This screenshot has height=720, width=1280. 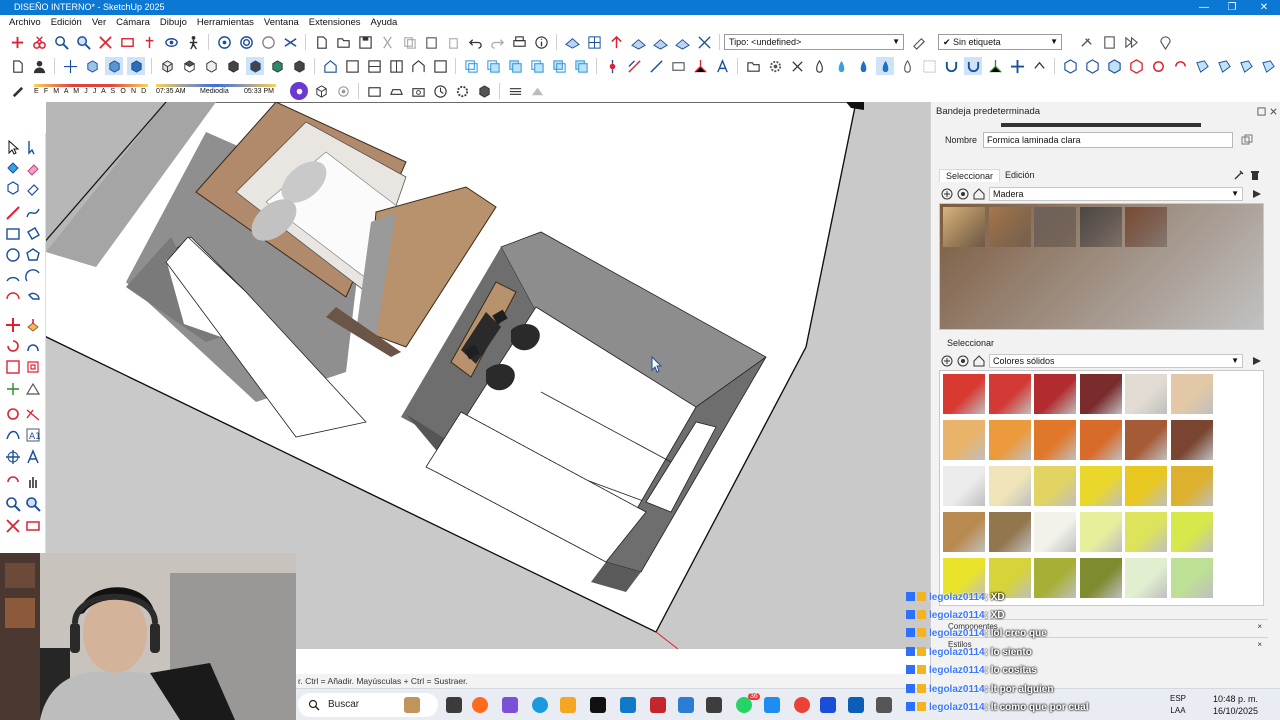 What do you see at coordinates (475, 42) in the screenshot?
I see `undo-icon` at bounding box center [475, 42].